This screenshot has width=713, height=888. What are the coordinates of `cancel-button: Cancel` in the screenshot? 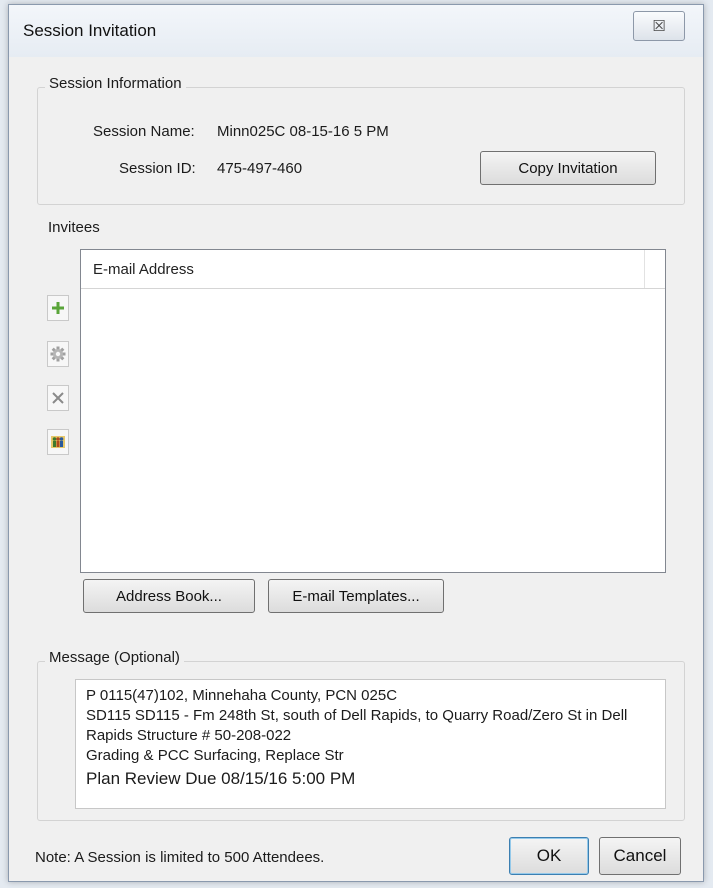 It's located at (640, 856).